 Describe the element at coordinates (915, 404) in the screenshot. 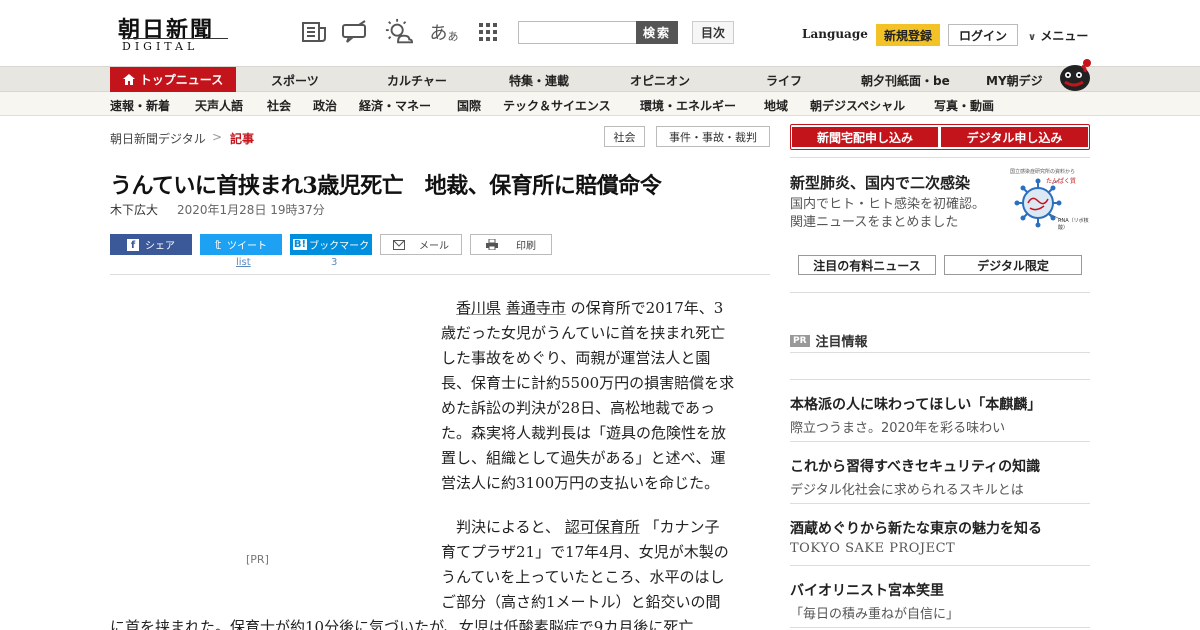

I see `pr-item-title: 本格派の人に味わってほしい「本麒麟」` at that location.